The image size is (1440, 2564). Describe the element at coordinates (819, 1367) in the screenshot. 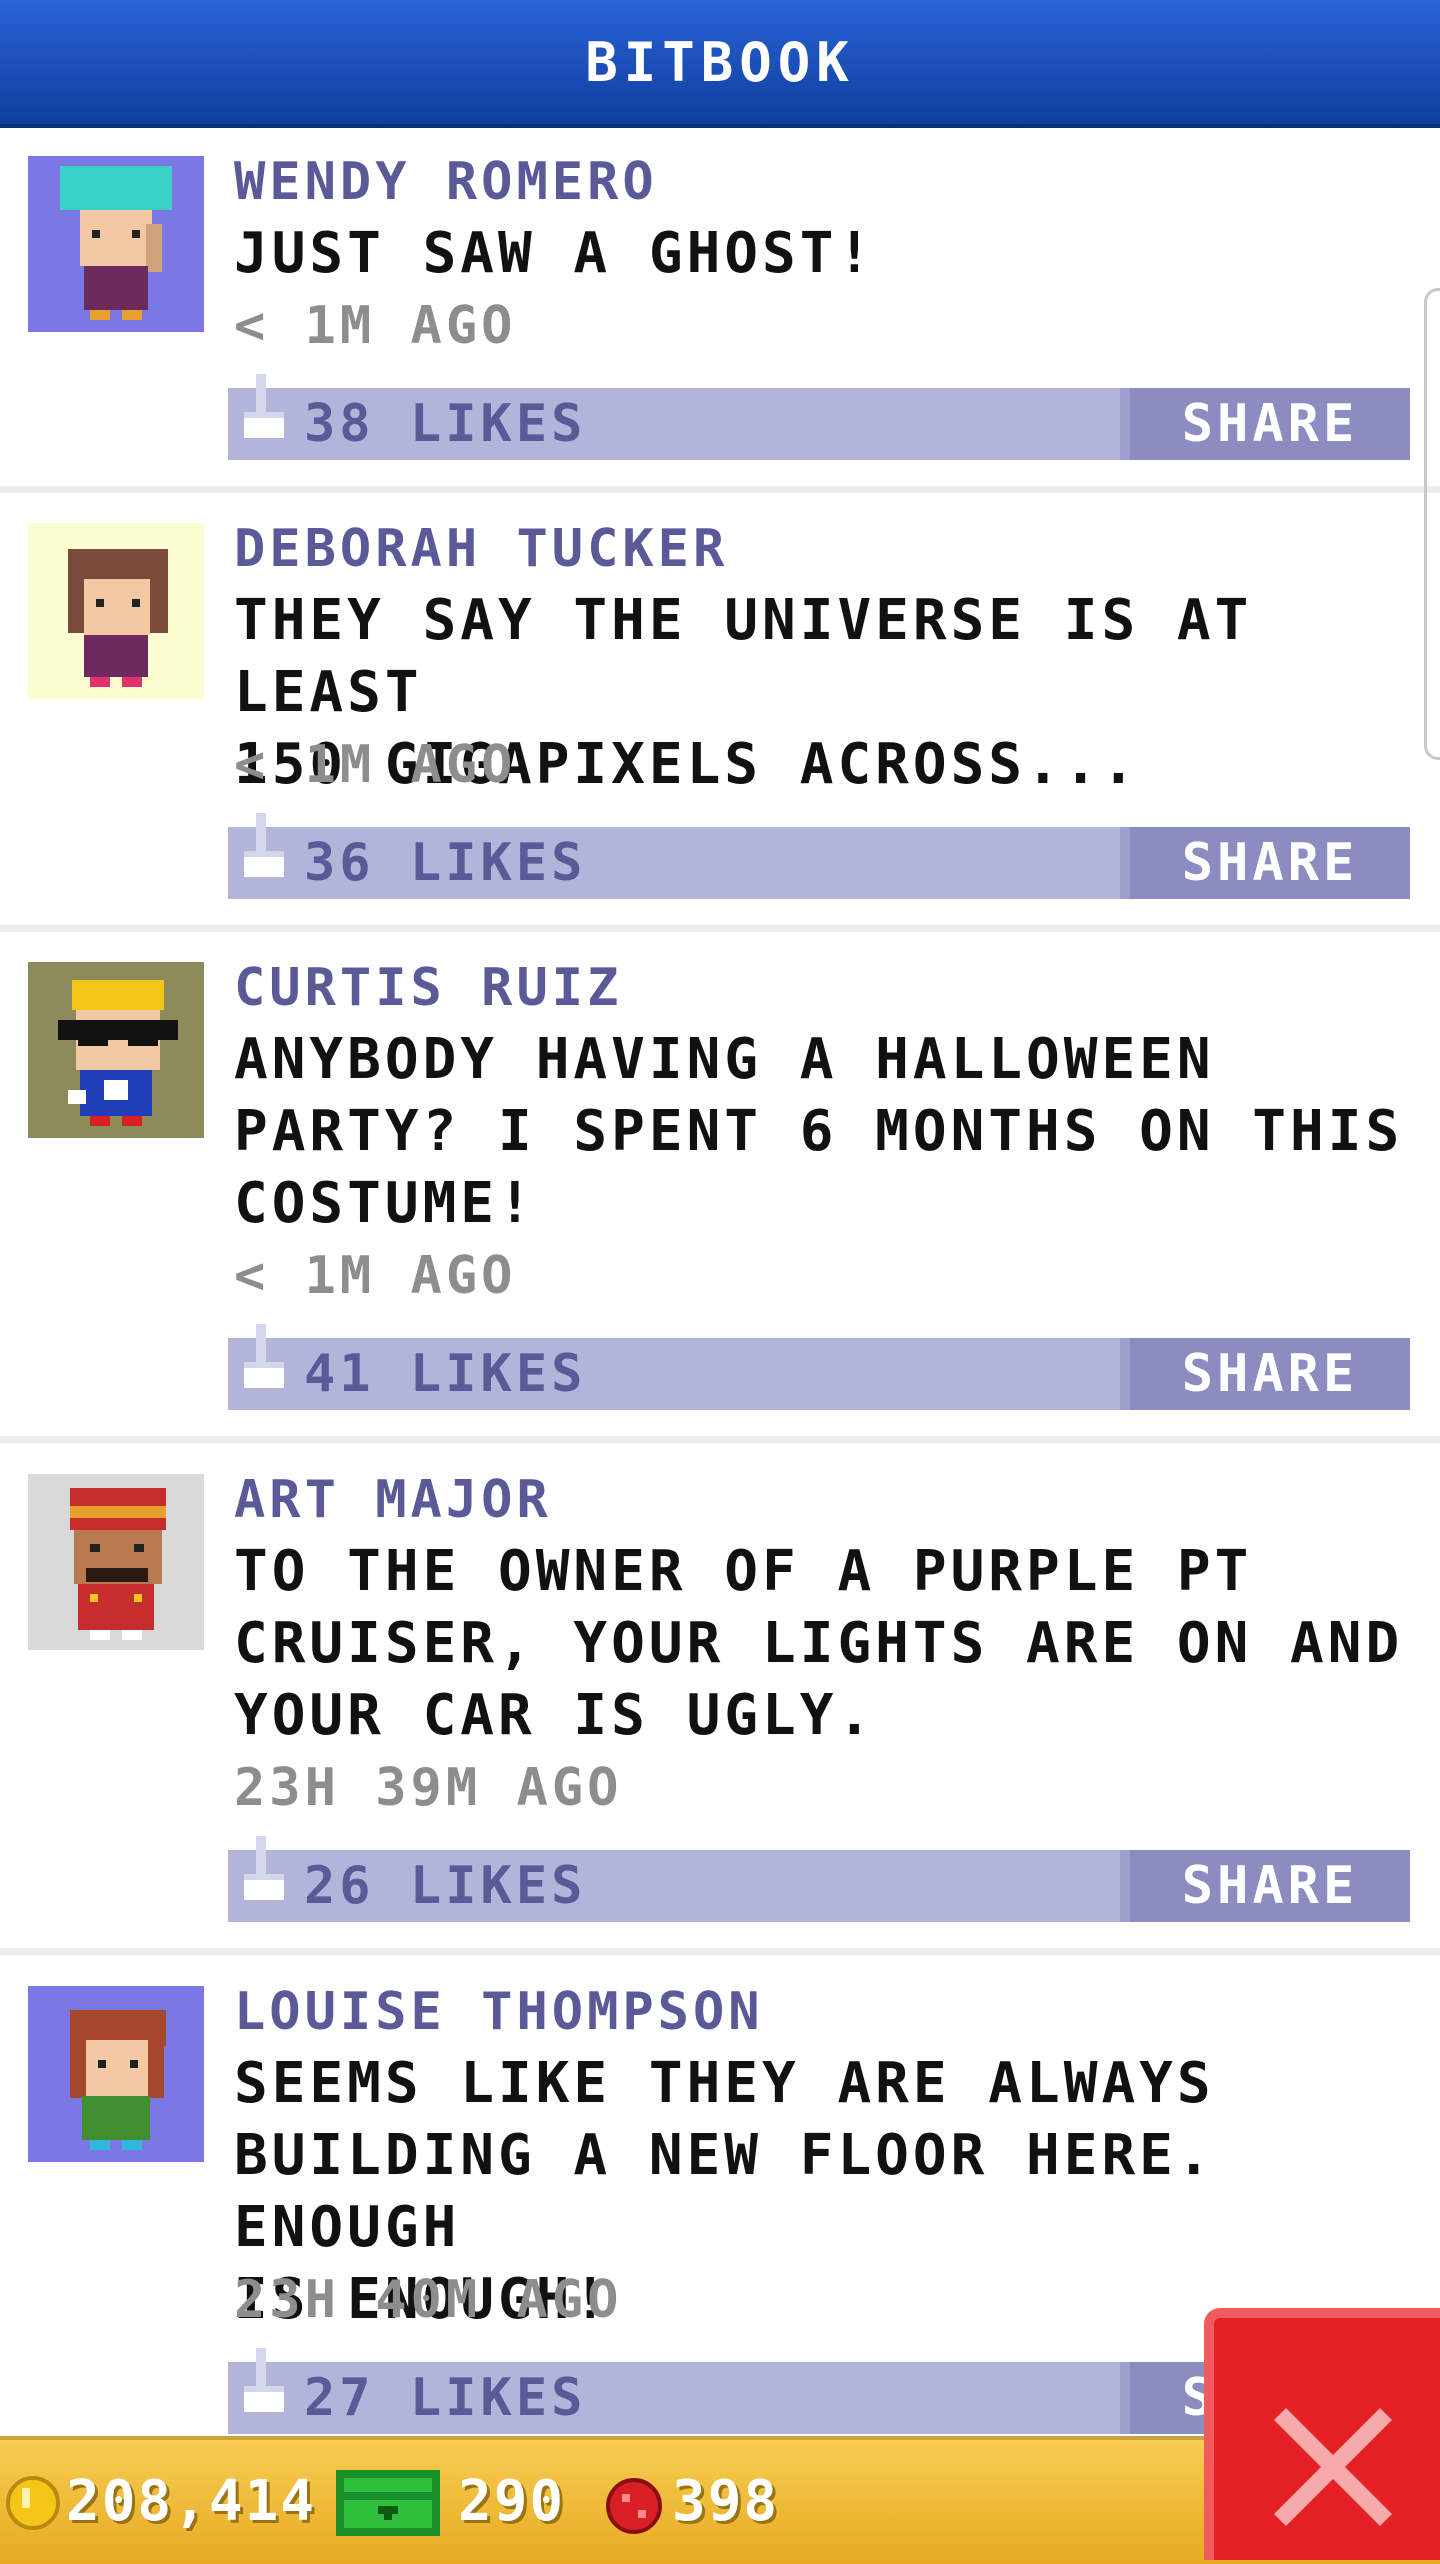

I see `post-actions-bar: 41 LIKES SHARE` at that location.